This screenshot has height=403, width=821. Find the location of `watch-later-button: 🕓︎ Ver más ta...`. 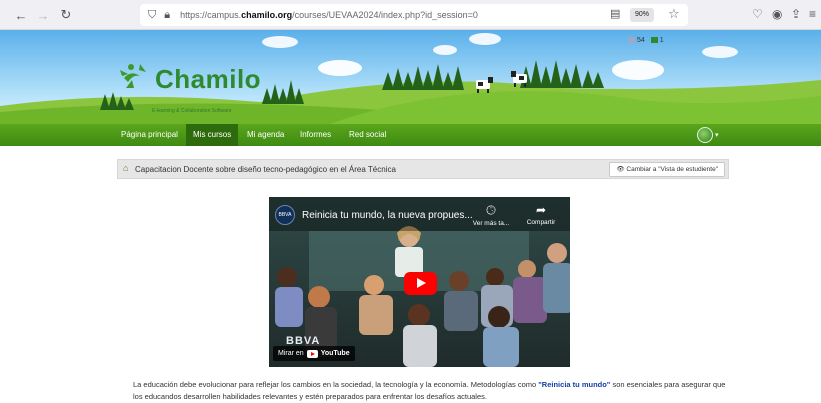

watch-later-button: 🕓︎ Ver más ta... is located at coordinates (491, 215).